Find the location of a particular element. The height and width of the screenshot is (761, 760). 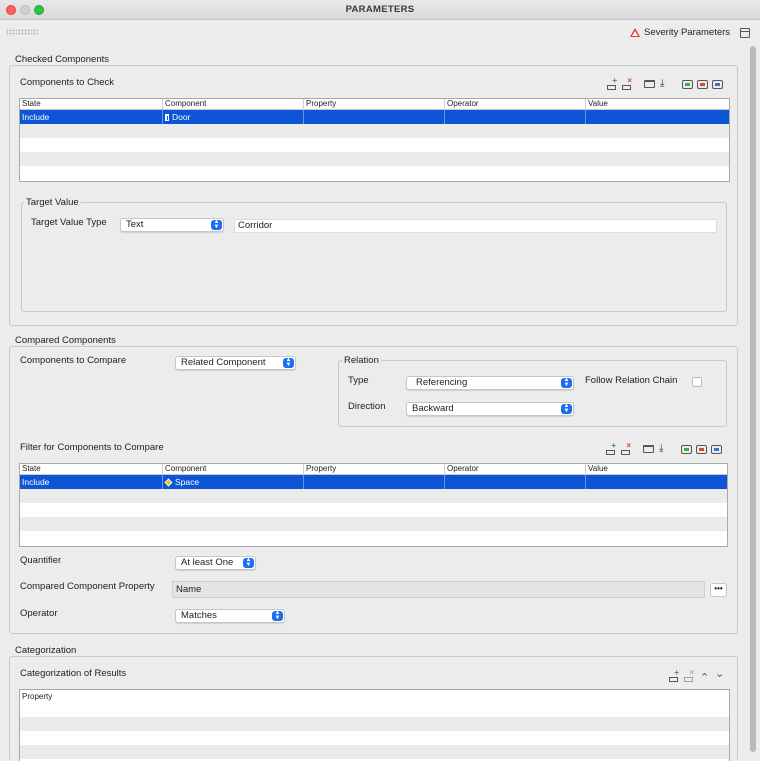

vertical-scrollbar is located at coordinates (753, 399).